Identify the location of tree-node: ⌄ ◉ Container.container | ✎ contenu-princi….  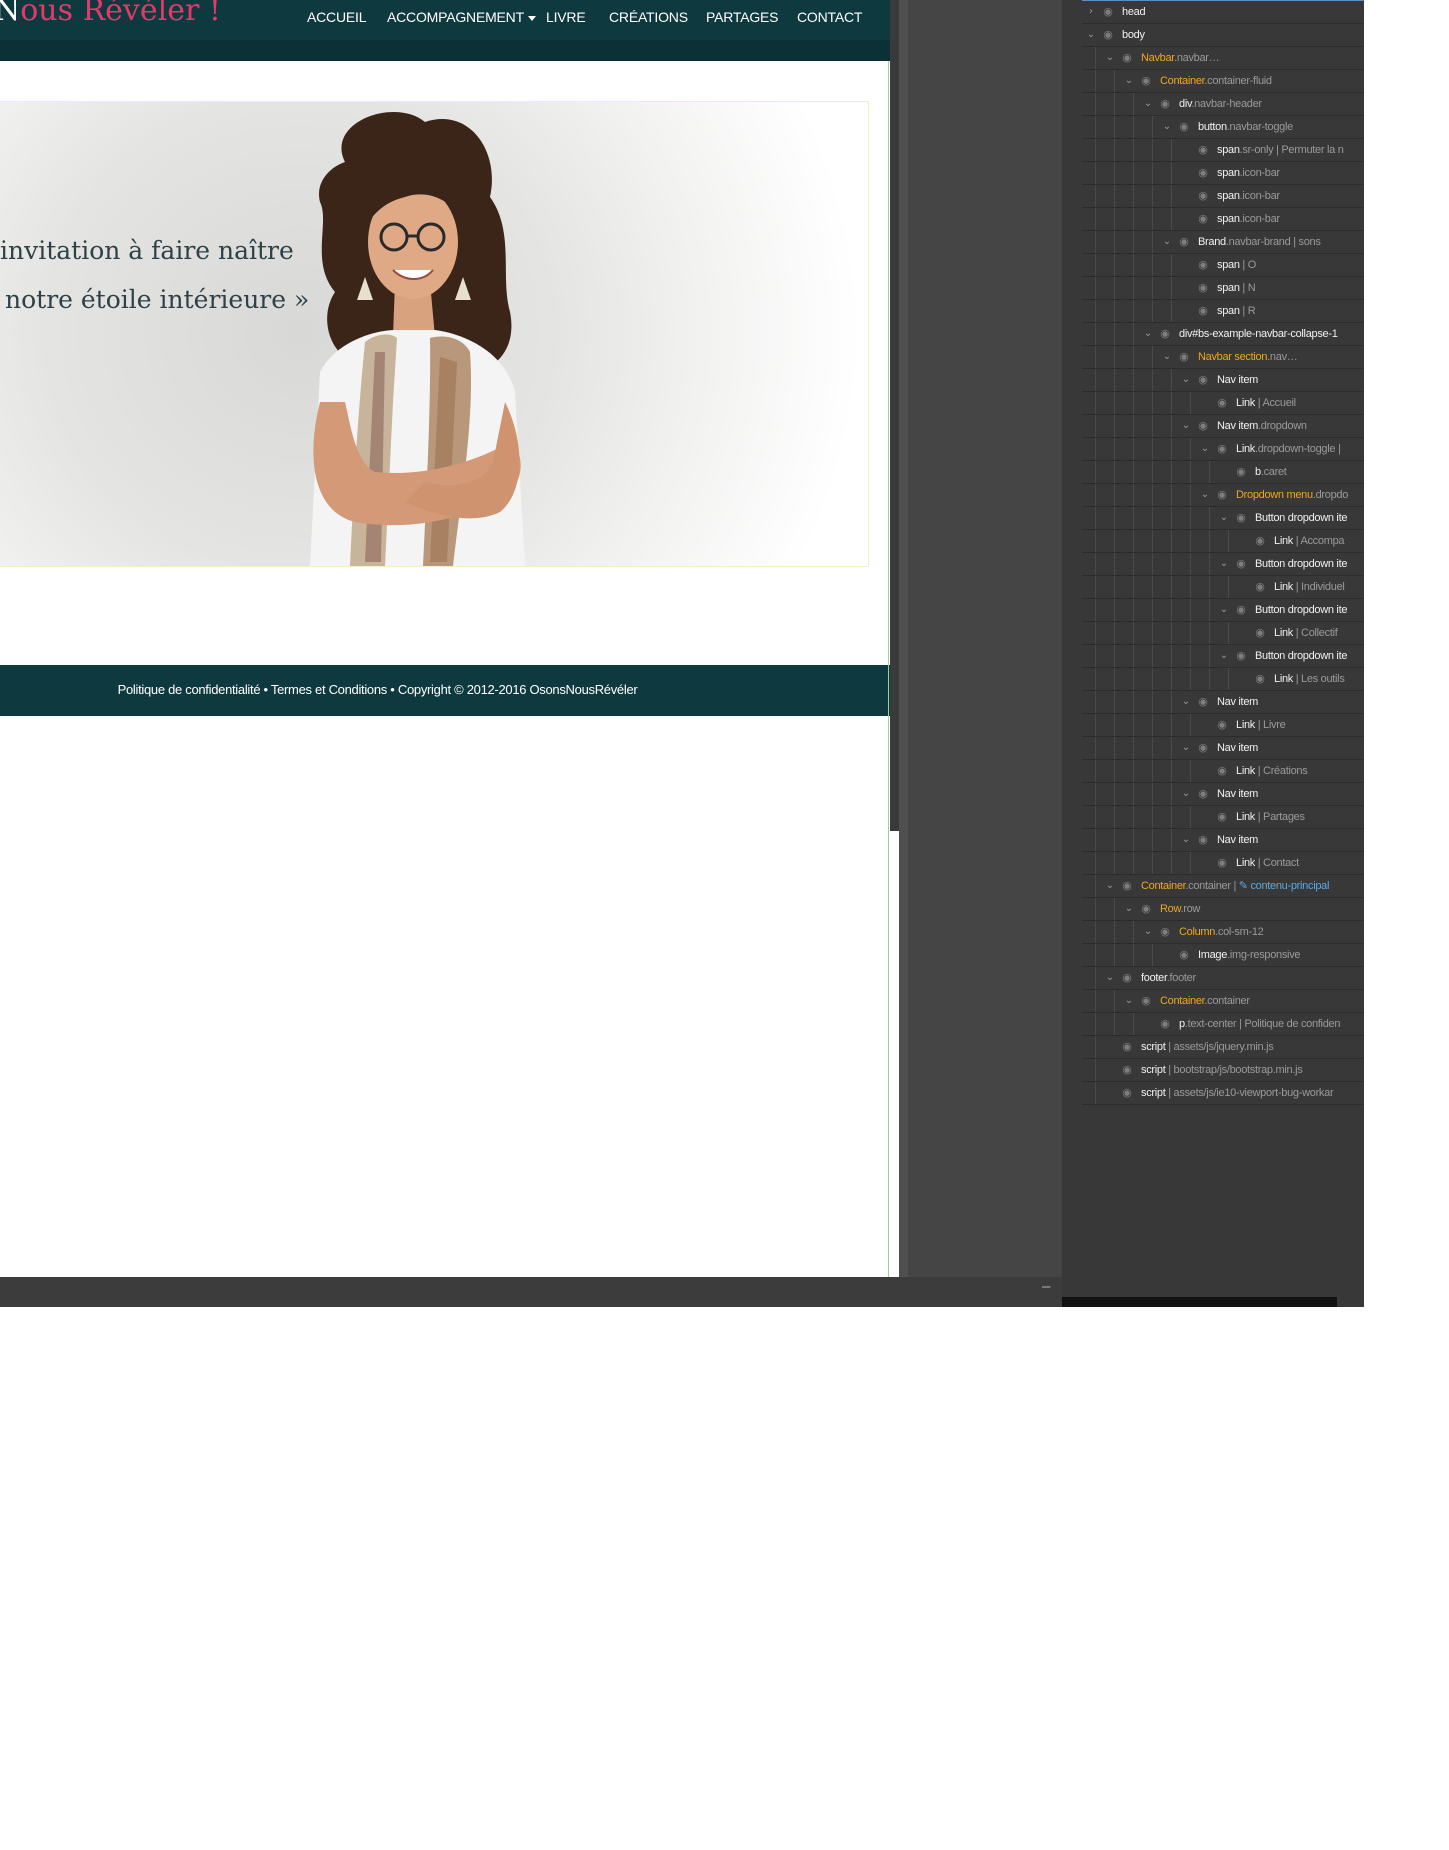
(1223, 886).